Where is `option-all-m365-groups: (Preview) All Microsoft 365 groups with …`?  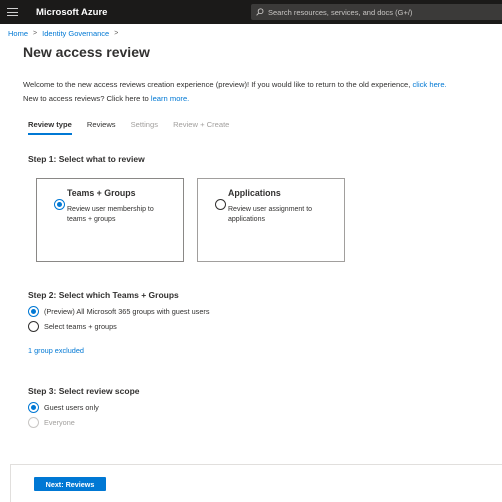 option-all-m365-groups: (Preview) All Microsoft 365 groups with … is located at coordinates (118, 311).